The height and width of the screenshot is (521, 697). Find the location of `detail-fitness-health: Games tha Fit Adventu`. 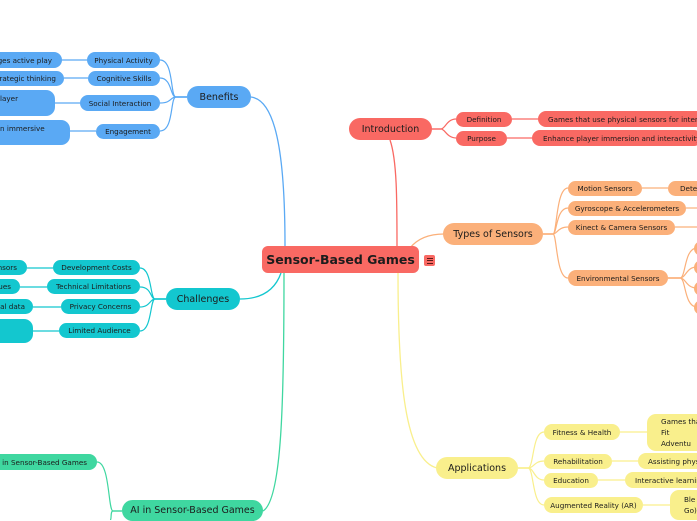

detail-fitness-health: Games tha Fit Adventu is located at coordinates (672, 432).